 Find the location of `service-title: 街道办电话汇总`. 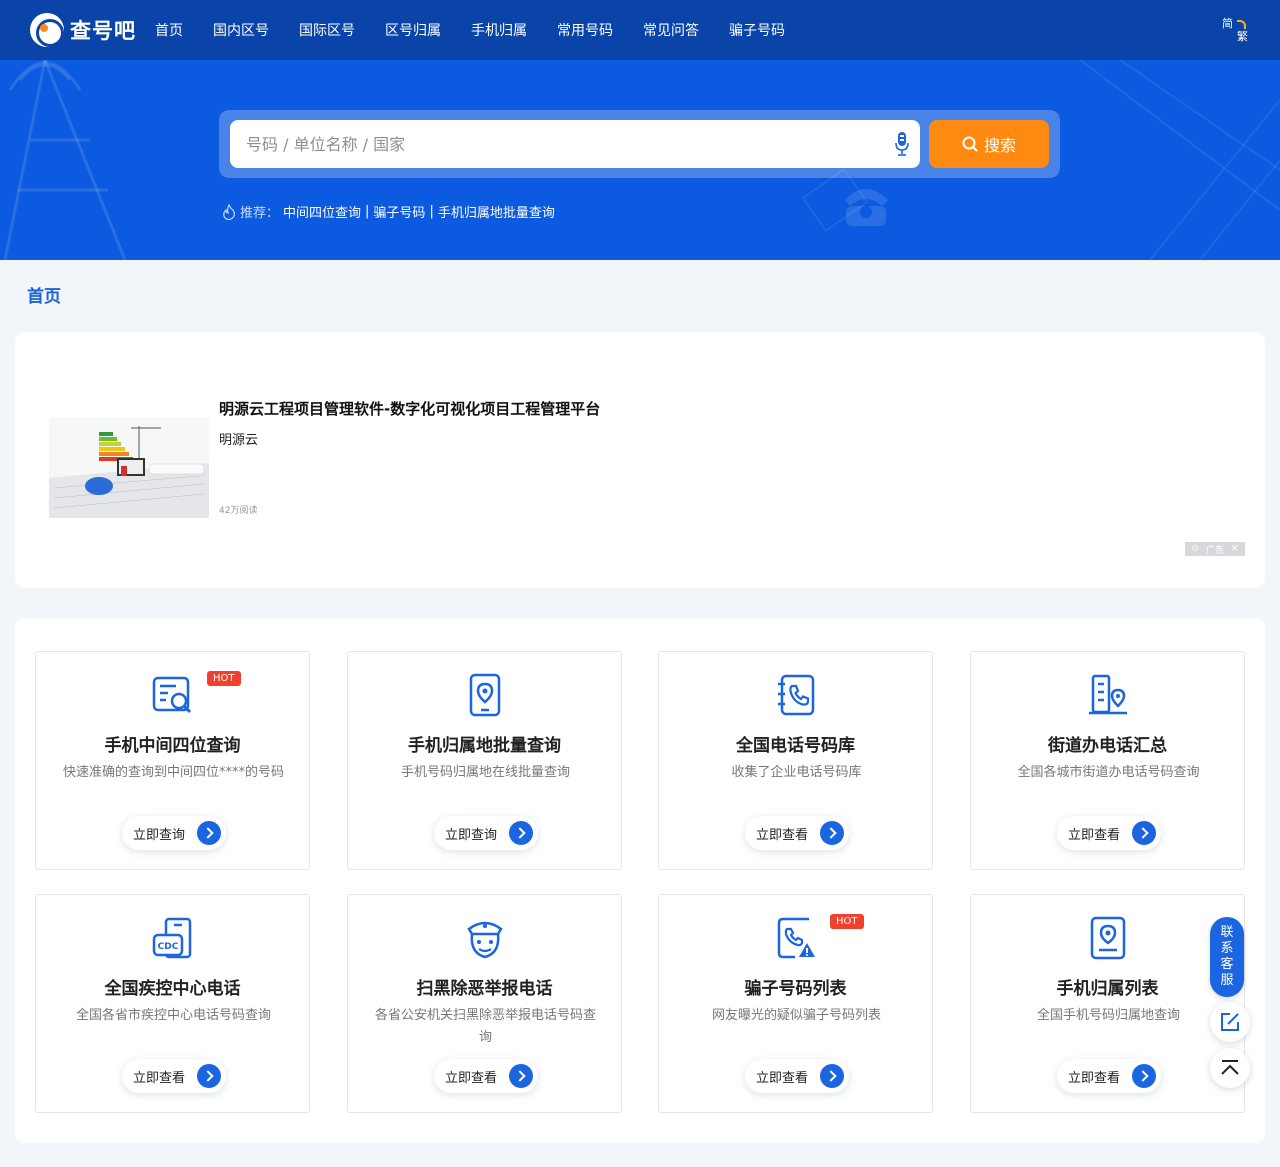

service-title: 街道办电话汇总 is located at coordinates (1107, 746).